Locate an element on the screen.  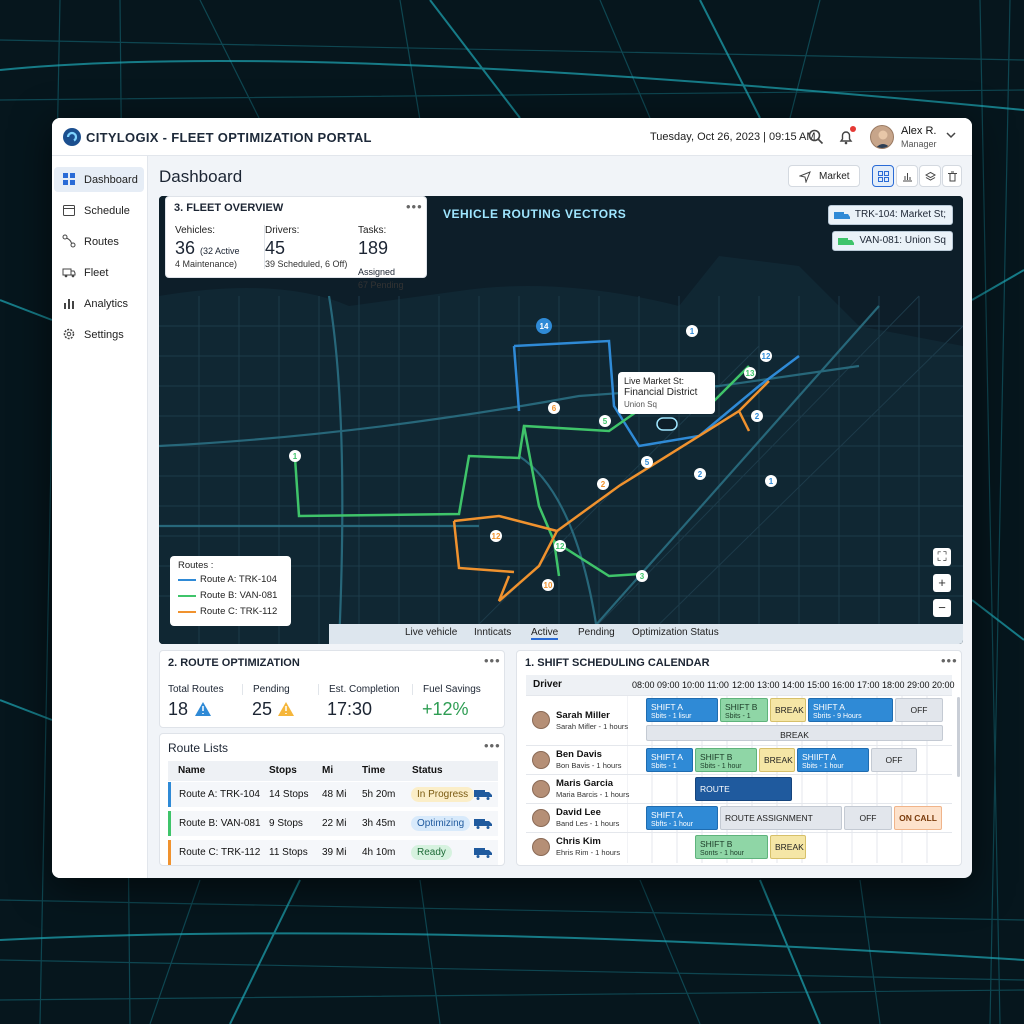
status-badge: In Progress is located at coordinates (443, 794).